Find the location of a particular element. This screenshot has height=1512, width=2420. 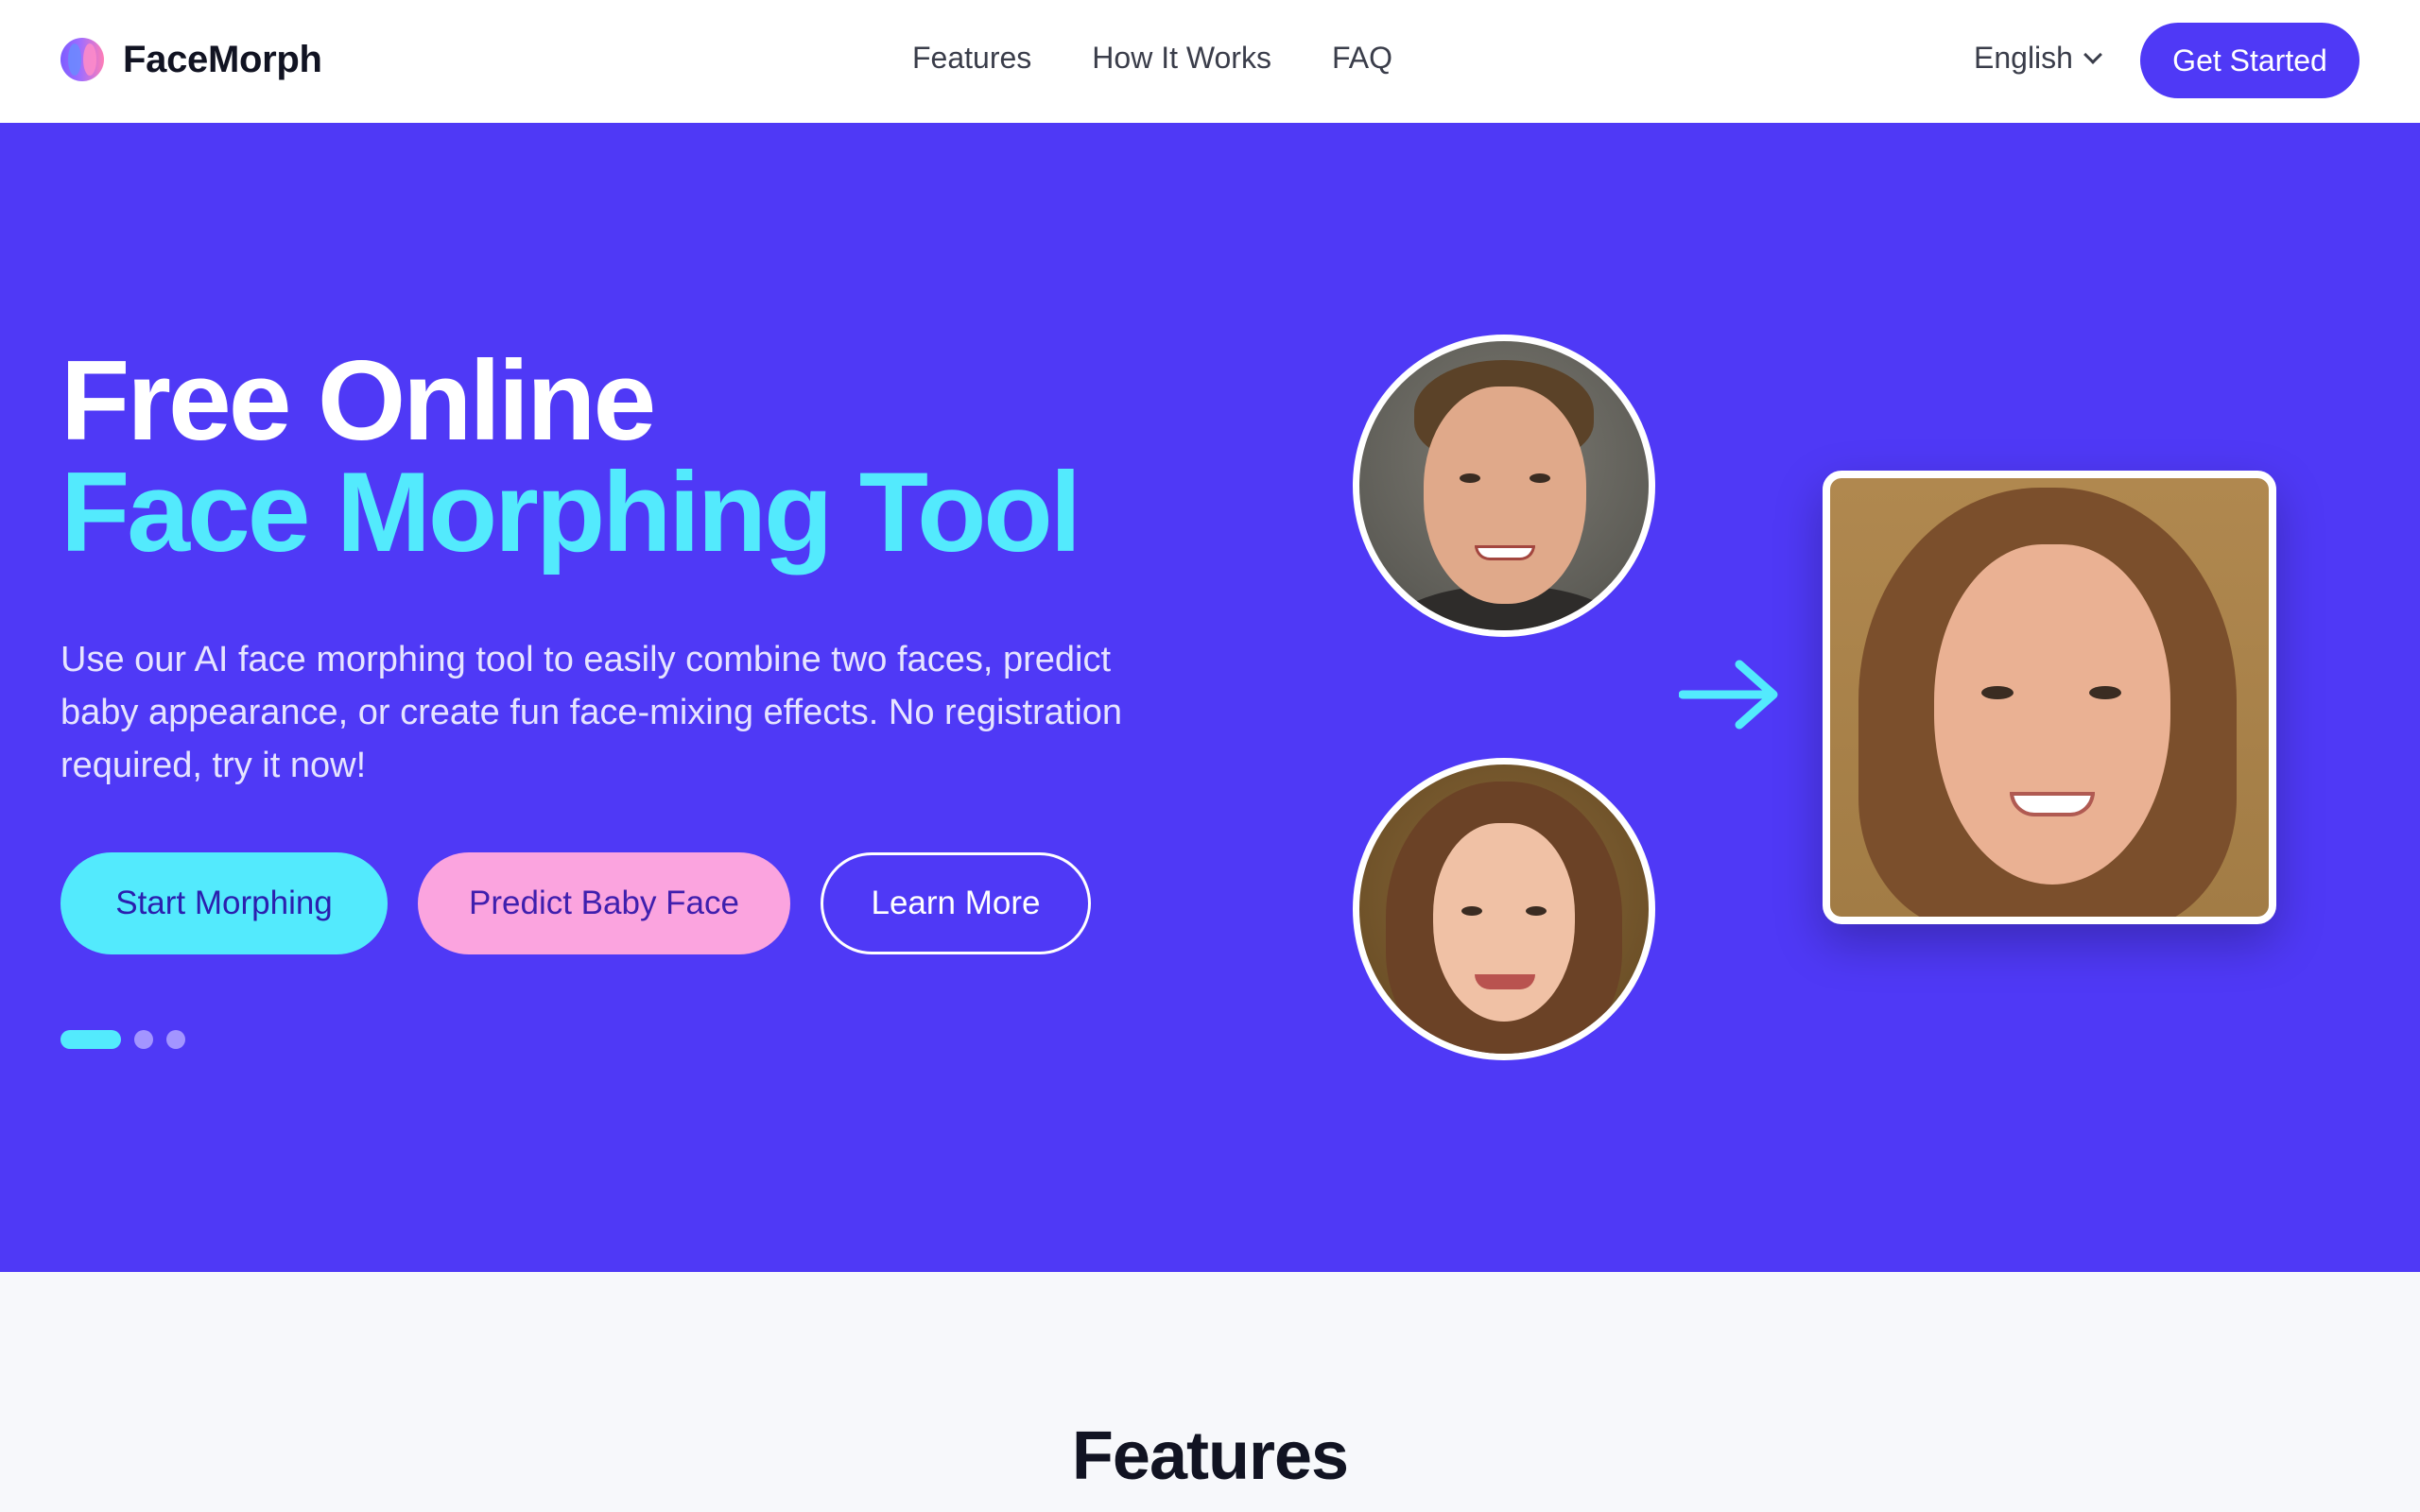

learn-more-button: Learn More is located at coordinates (956, 903).